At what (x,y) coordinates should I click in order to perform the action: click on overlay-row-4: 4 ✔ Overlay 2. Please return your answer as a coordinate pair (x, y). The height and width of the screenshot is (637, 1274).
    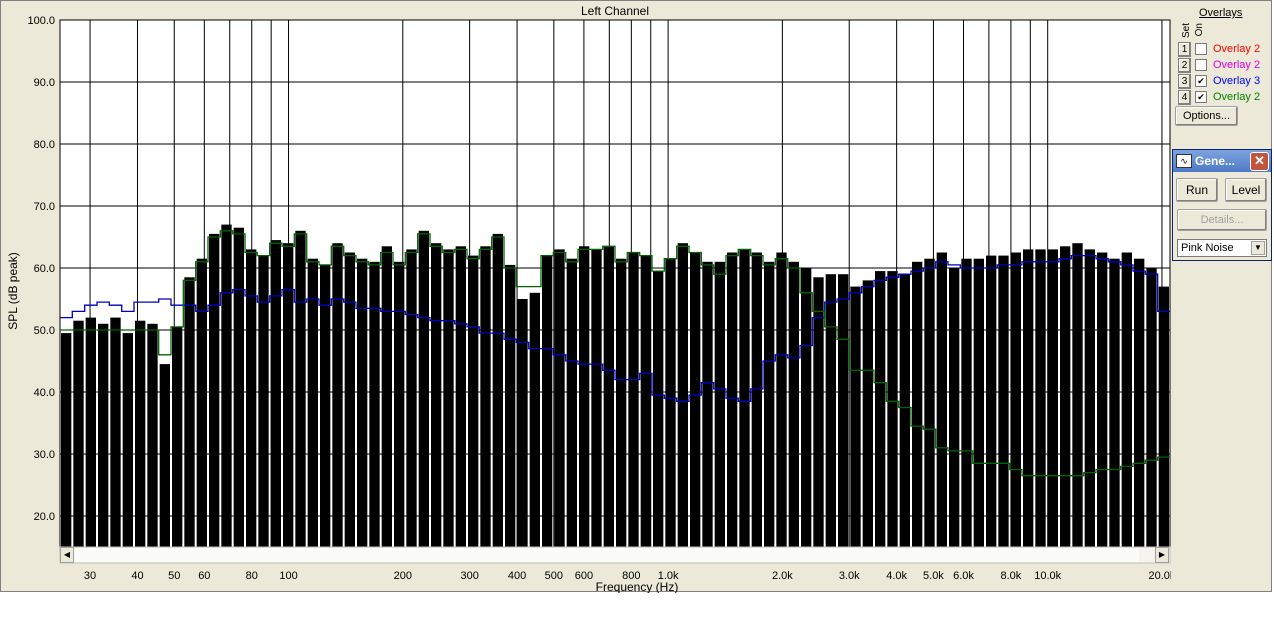
    Looking at the image, I should click on (1219, 97).